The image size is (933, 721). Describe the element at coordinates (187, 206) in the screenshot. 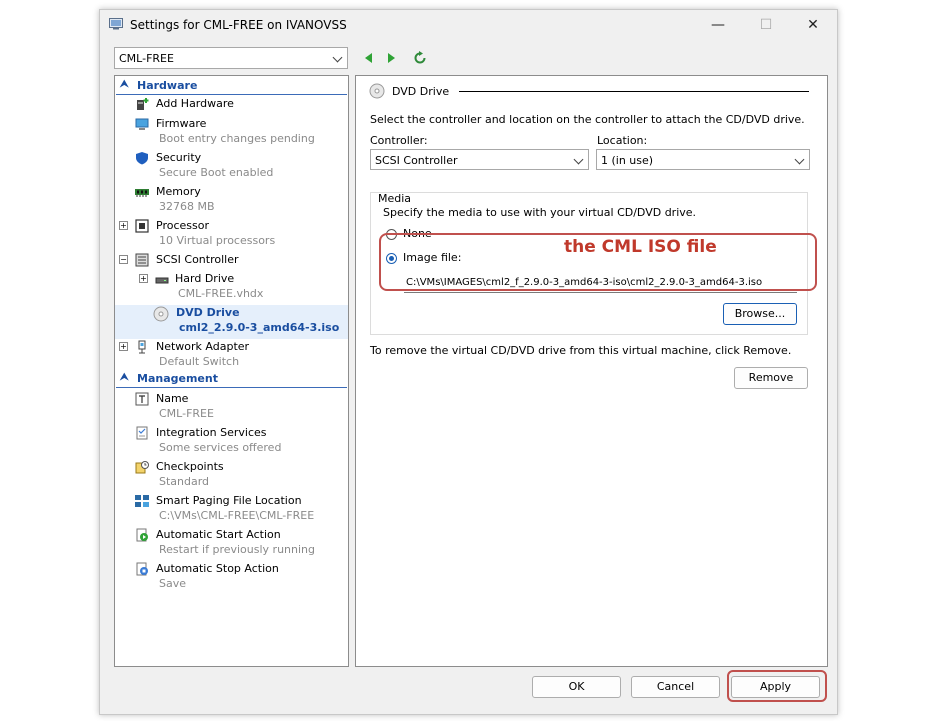

I see `tree-item-sub: 32768 MB` at that location.